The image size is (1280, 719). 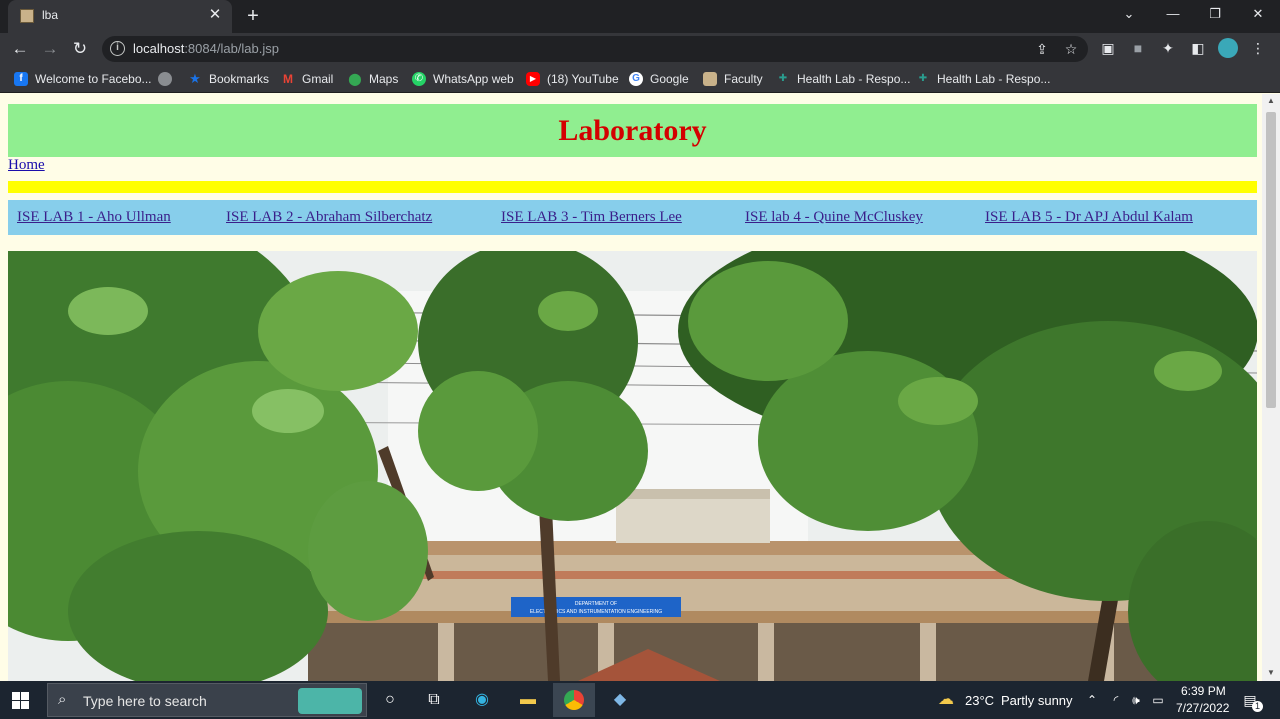 I want to click on menu-kebab-icon: ⋮, so click(x=1258, y=48).